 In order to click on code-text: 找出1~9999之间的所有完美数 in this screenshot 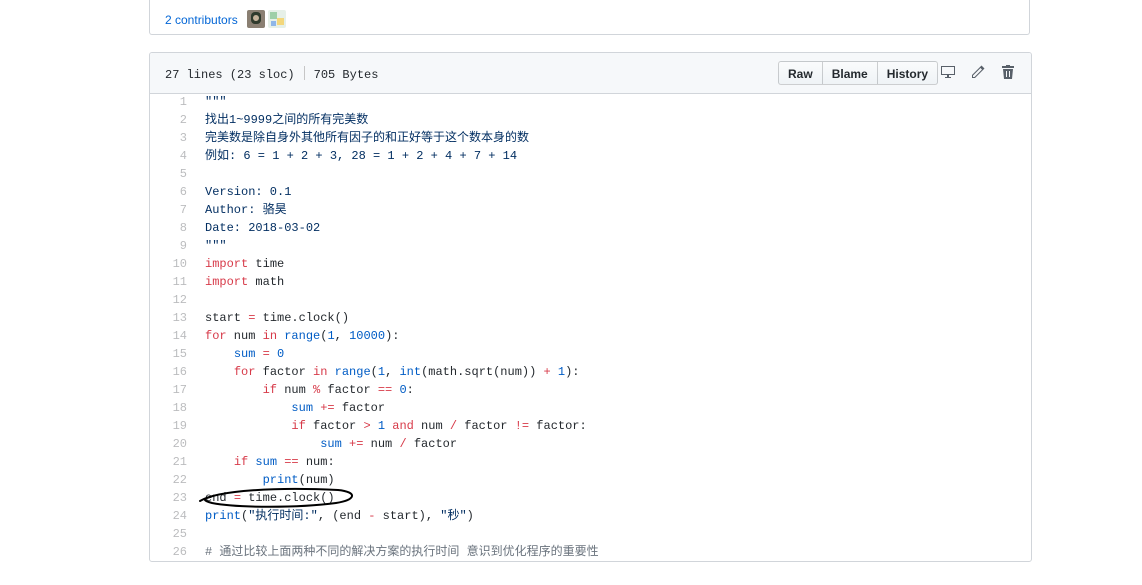, I will do `click(286, 120)`.